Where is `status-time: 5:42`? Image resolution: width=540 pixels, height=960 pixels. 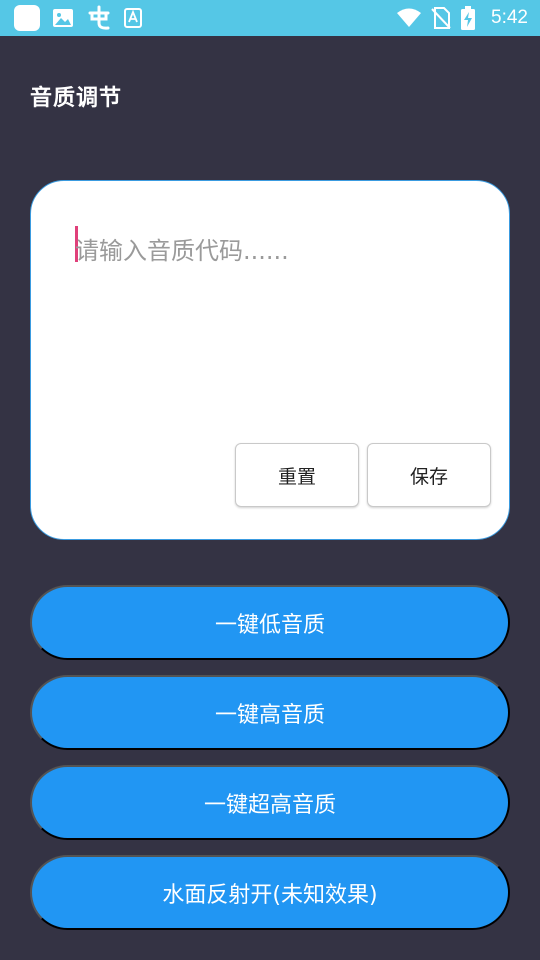
status-time: 5:42 is located at coordinates (509, 17).